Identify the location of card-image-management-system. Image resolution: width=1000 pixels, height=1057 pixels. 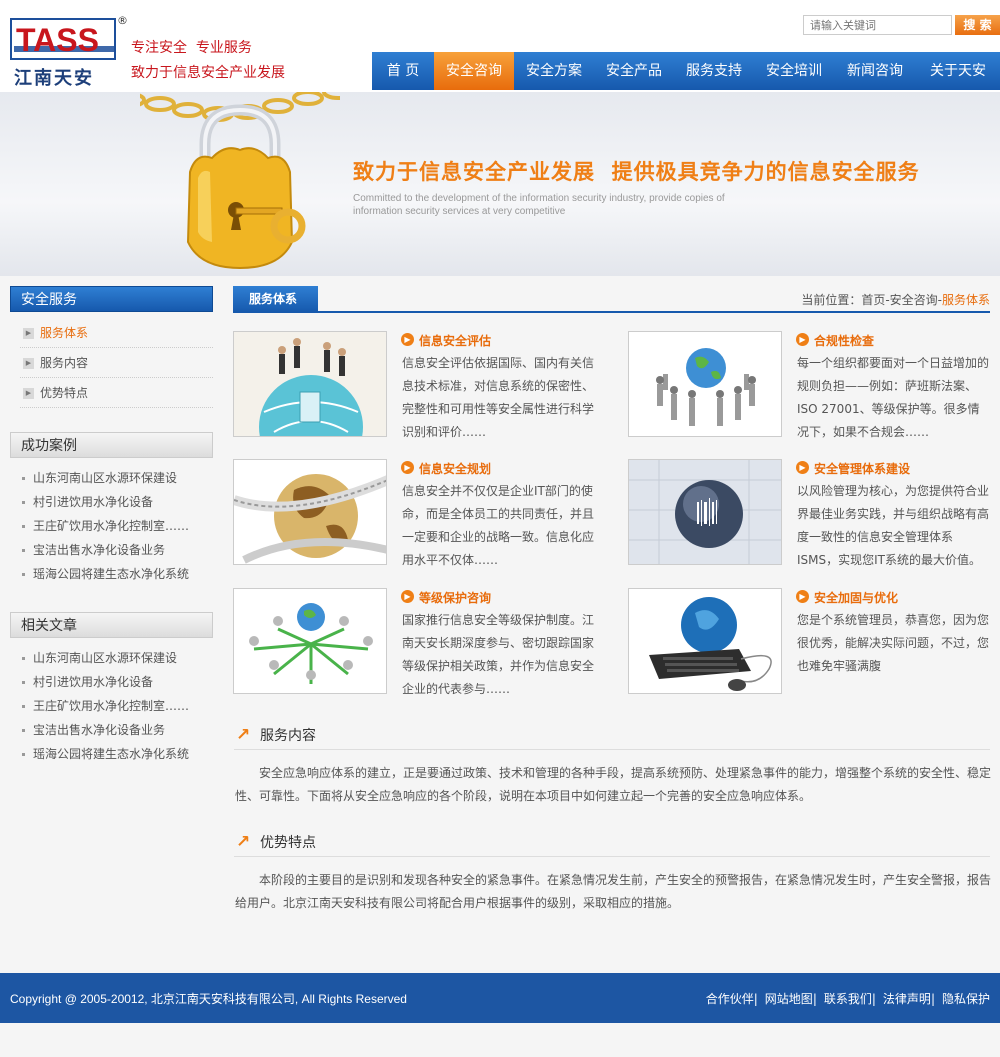
(705, 512).